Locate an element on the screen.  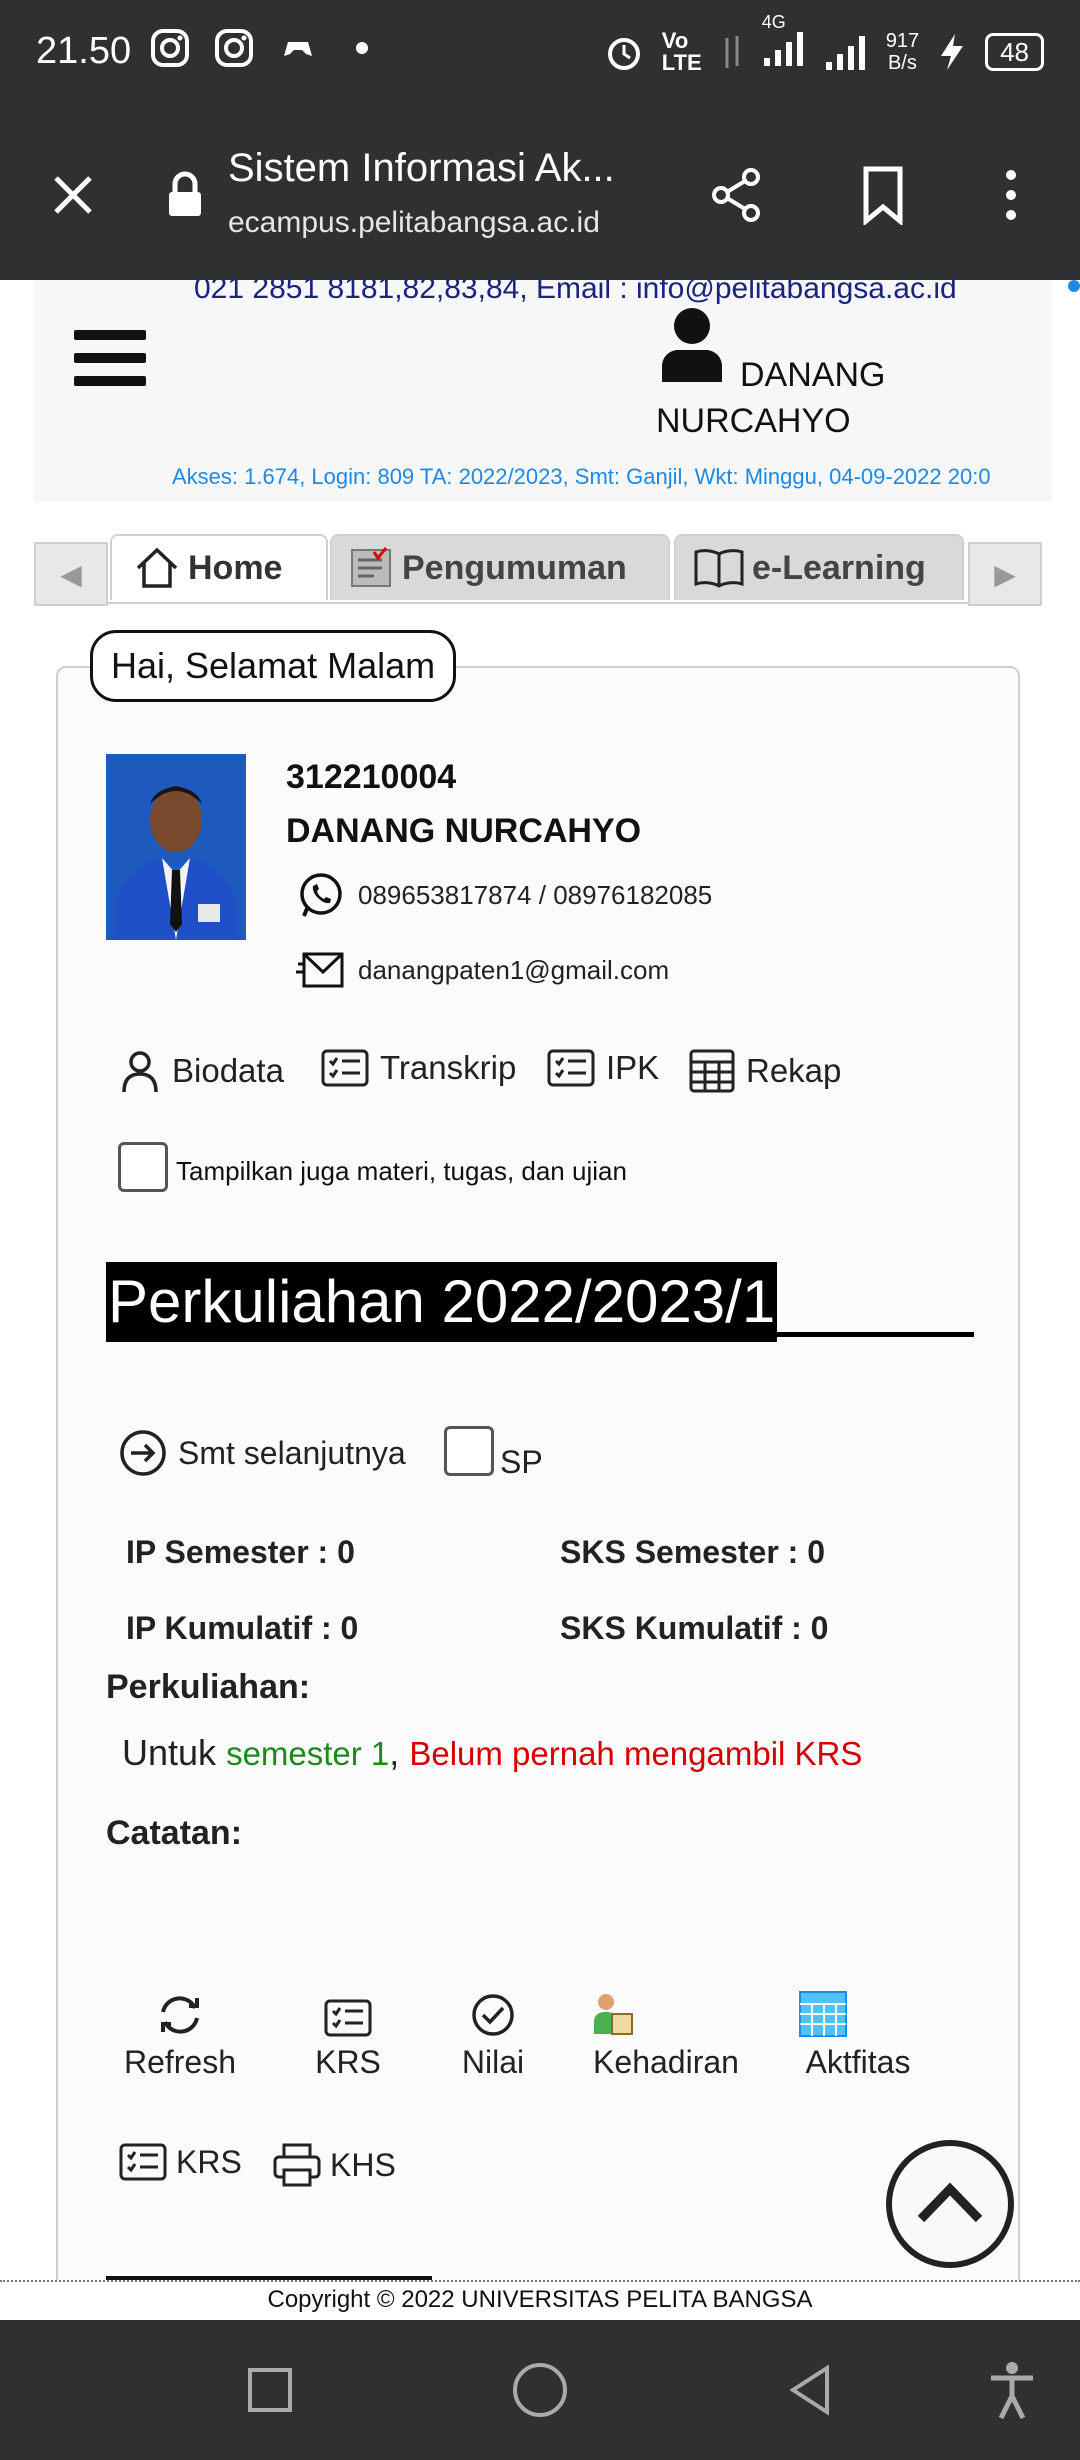
table-icon is located at coordinates (712, 1071).